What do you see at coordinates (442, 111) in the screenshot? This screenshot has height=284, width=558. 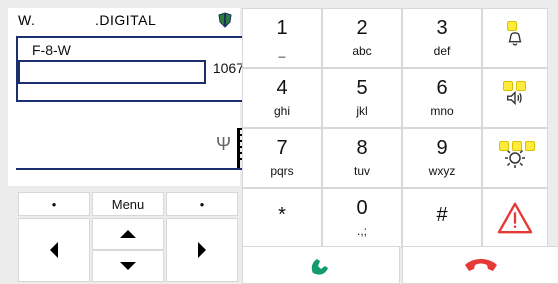 I see `key-6-sub: mno` at bounding box center [442, 111].